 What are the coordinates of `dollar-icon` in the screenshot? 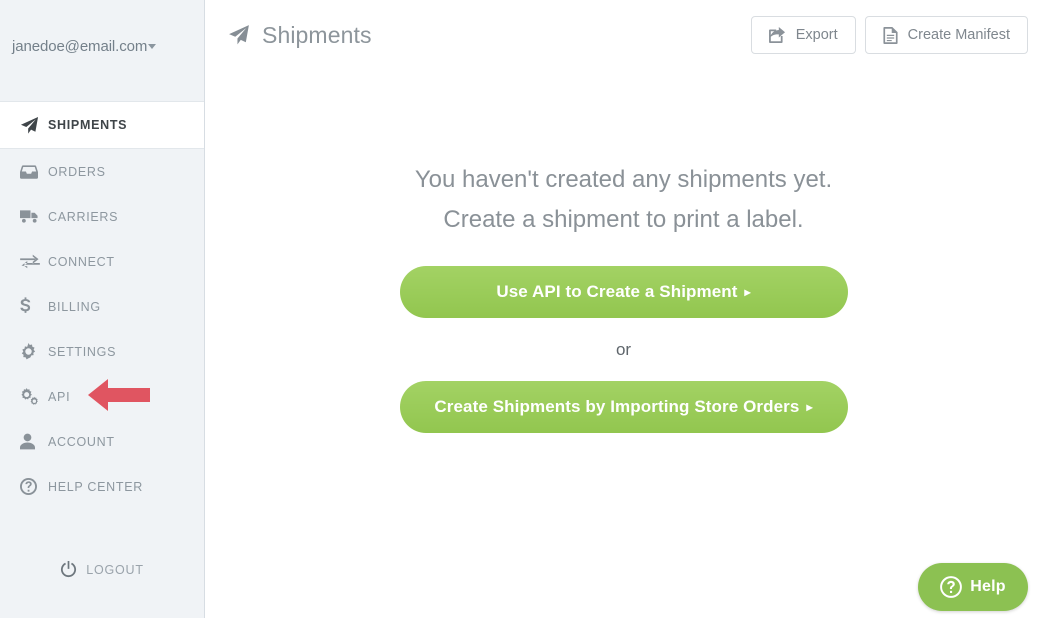 It's located at (34, 306).